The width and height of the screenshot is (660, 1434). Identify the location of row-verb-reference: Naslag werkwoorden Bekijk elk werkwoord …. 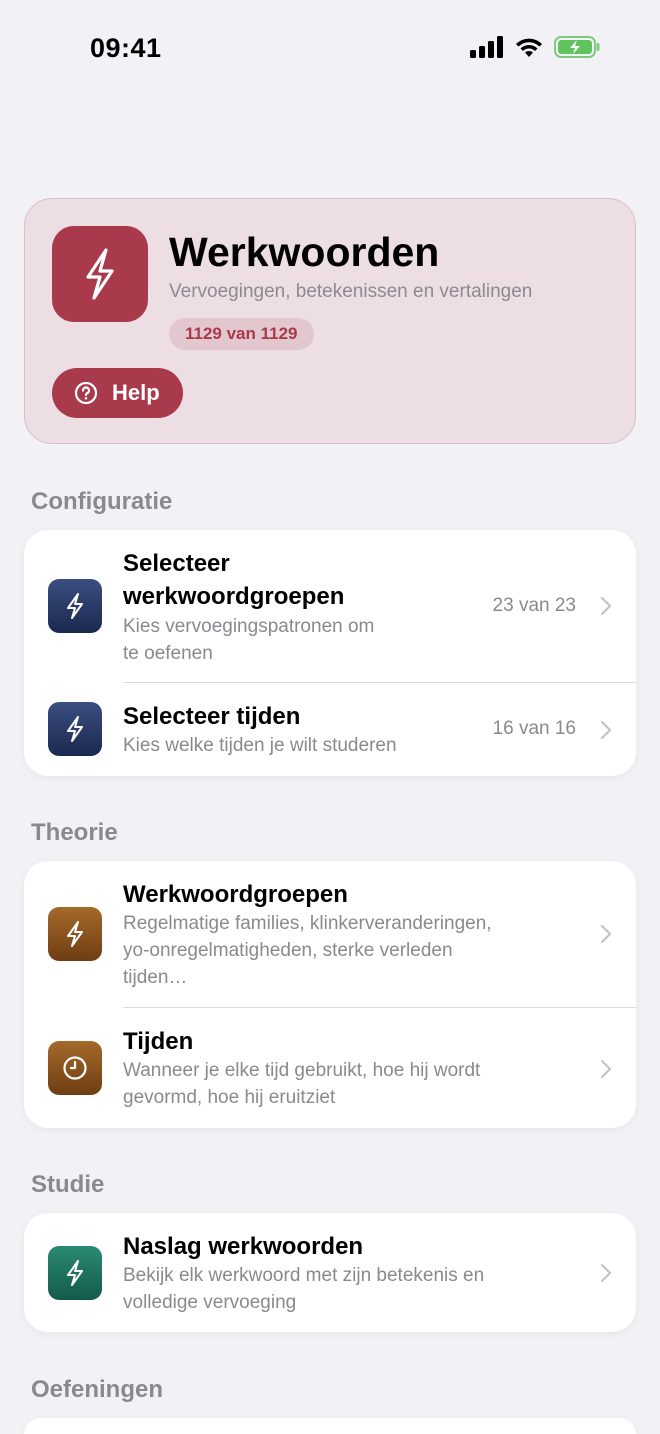
(330, 1272).